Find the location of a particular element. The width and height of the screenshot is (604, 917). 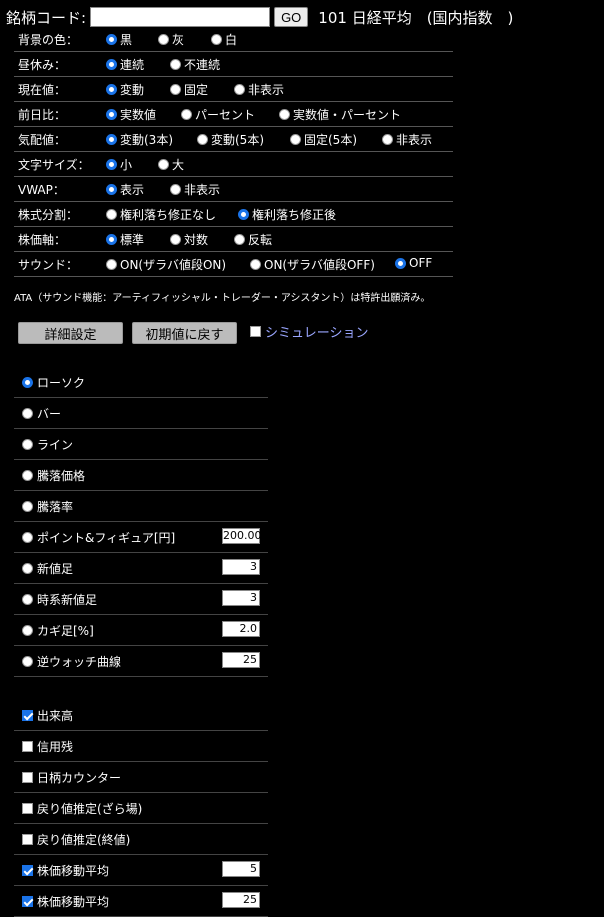

simulation-checkbox is located at coordinates (255, 331).